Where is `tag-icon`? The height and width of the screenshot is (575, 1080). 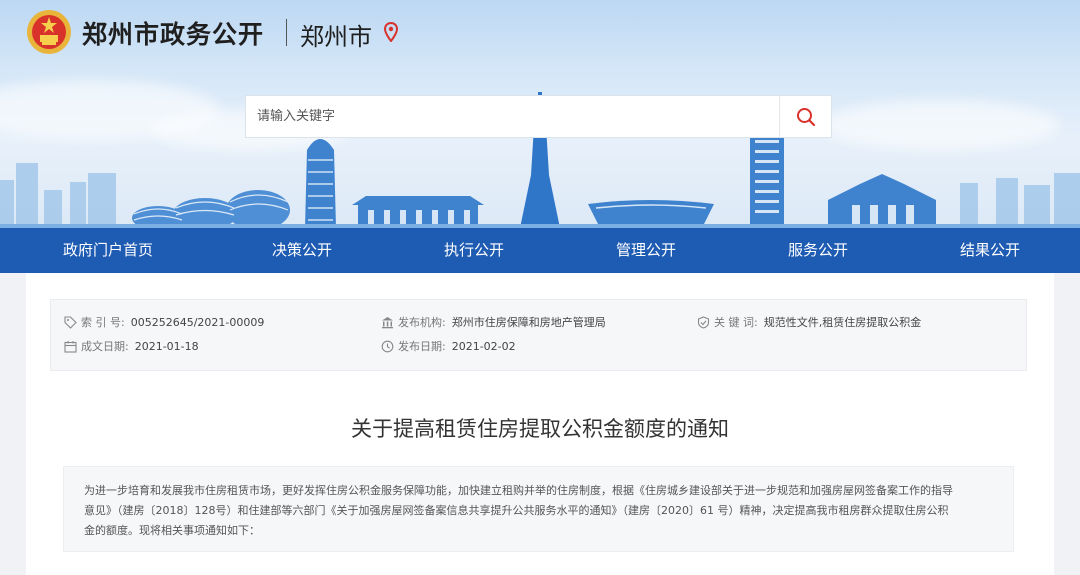 tag-icon is located at coordinates (70, 322).